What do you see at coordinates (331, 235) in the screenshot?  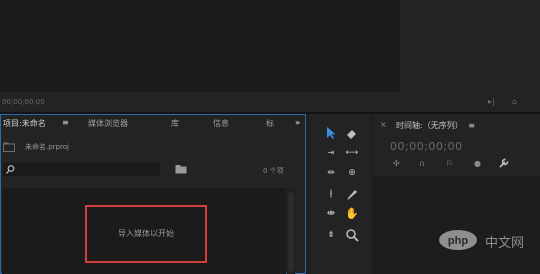 I see `slide-tool-icon: ⇟` at bounding box center [331, 235].